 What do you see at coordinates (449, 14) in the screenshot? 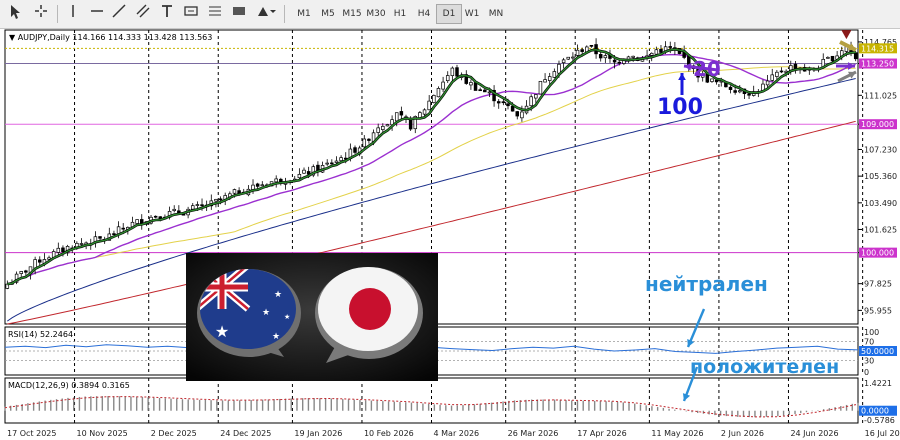
I see `timeframe-d1: D1` at bounding box center [449, 14].